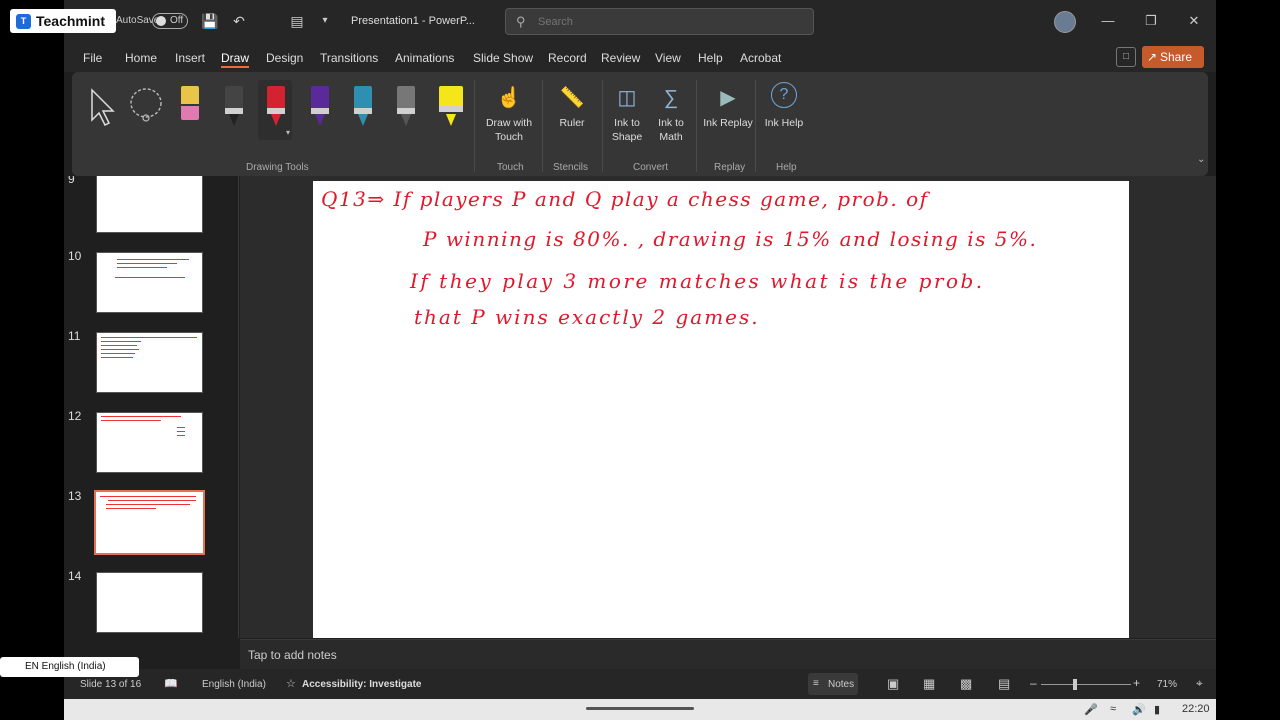 Image resolution: width=1280 pixels, height=720 pixels. I want to click on ink-to-math-button: ∑ Ink to Math, so click(671, 112).